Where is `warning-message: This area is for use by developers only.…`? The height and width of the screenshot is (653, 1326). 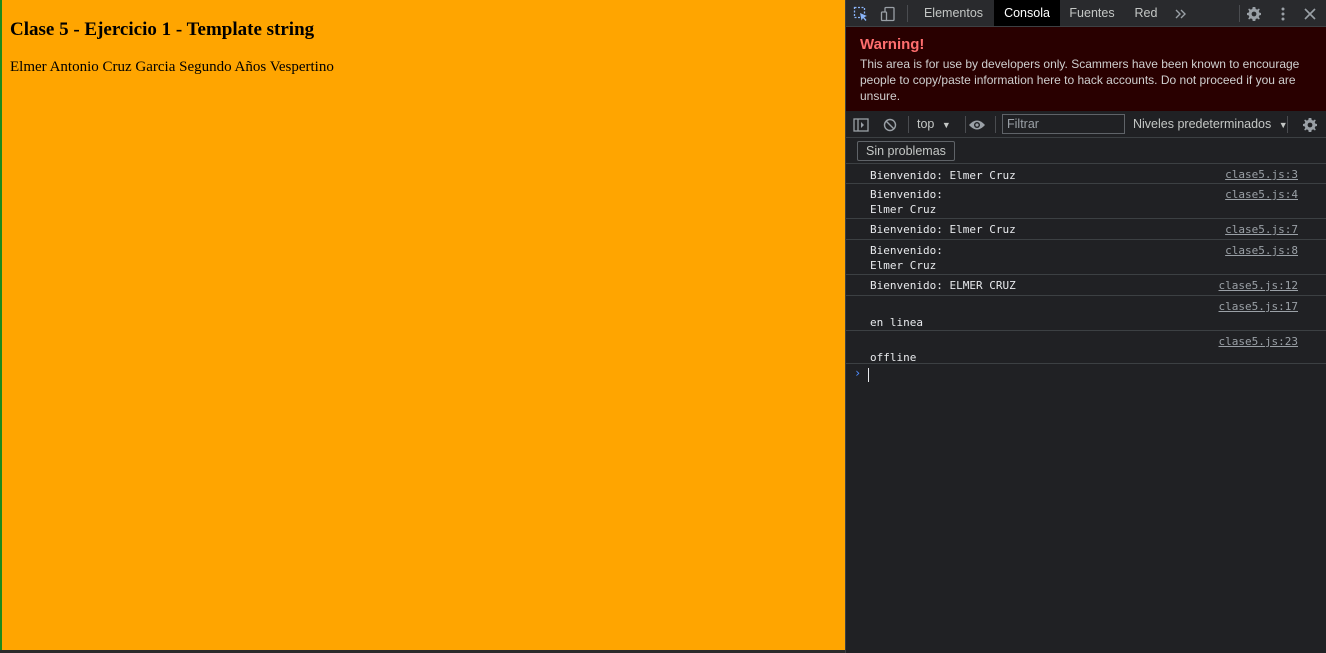
warning-message: This area is for use by developers only.… is located at coordinates (1080, 80).